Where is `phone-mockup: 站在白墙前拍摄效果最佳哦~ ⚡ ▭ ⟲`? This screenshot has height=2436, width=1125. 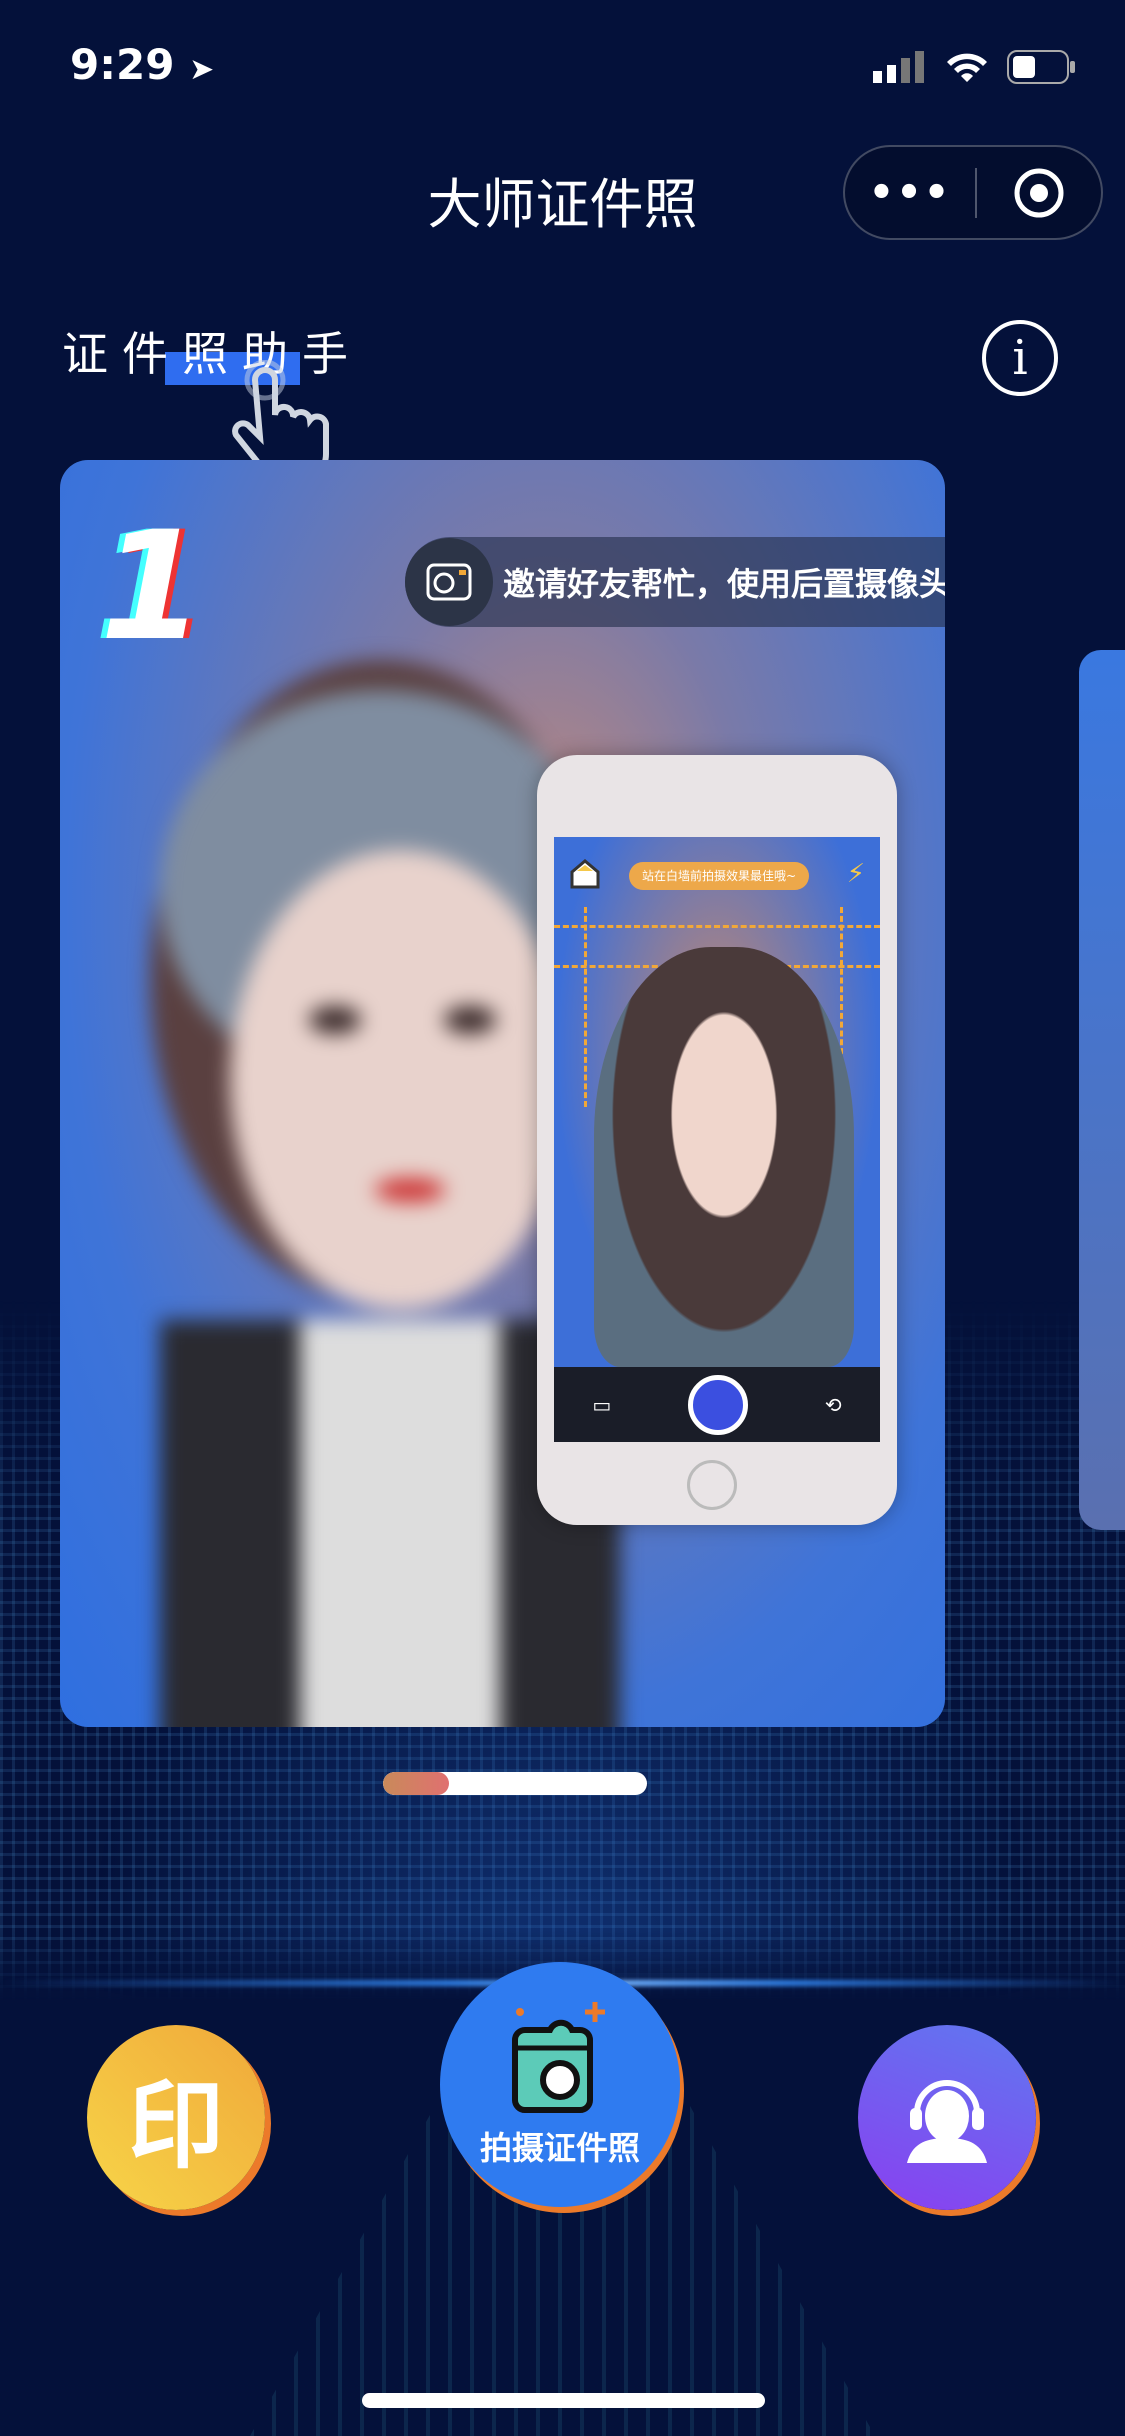 phone-mockup: 站在白墙前拍摄效果最佳哦~ ⚡ ▭ ⟲ is located at coordinates (717, 1140).